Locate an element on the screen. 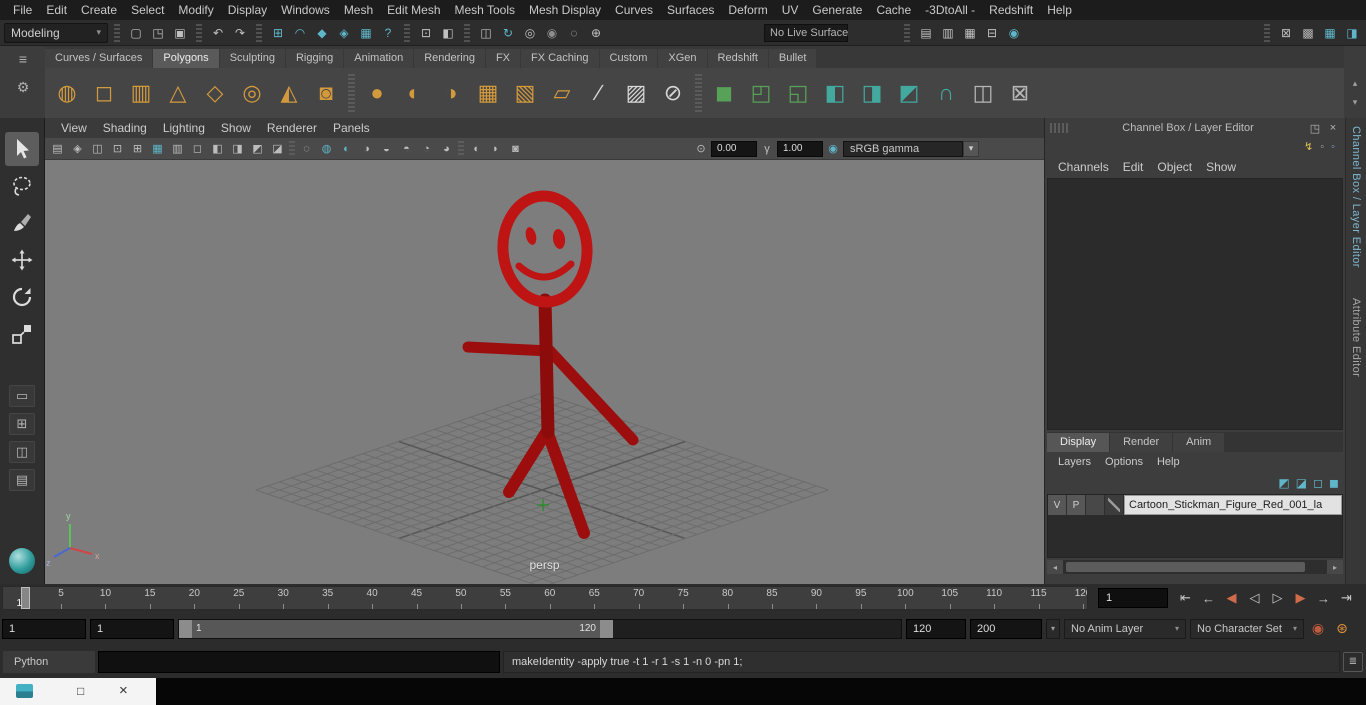 The image size is (1366, 705). range-start-handle is located at coordinates (185, 628).